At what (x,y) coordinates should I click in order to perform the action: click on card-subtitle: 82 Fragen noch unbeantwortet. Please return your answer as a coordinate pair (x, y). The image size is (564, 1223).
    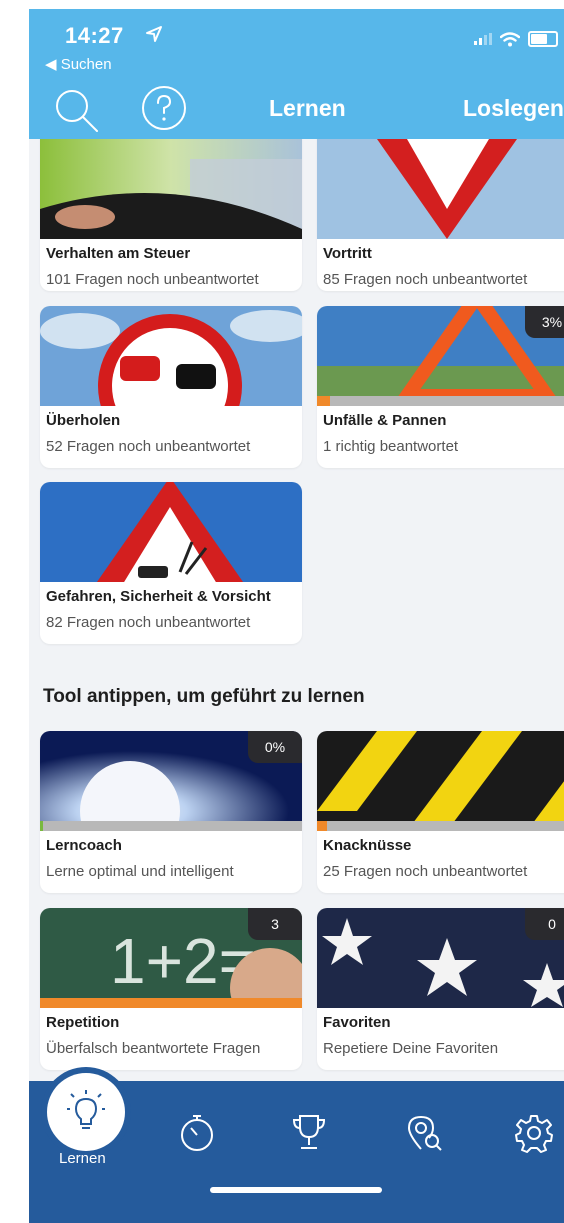
    Looking at the image, I should click on (148, 622).